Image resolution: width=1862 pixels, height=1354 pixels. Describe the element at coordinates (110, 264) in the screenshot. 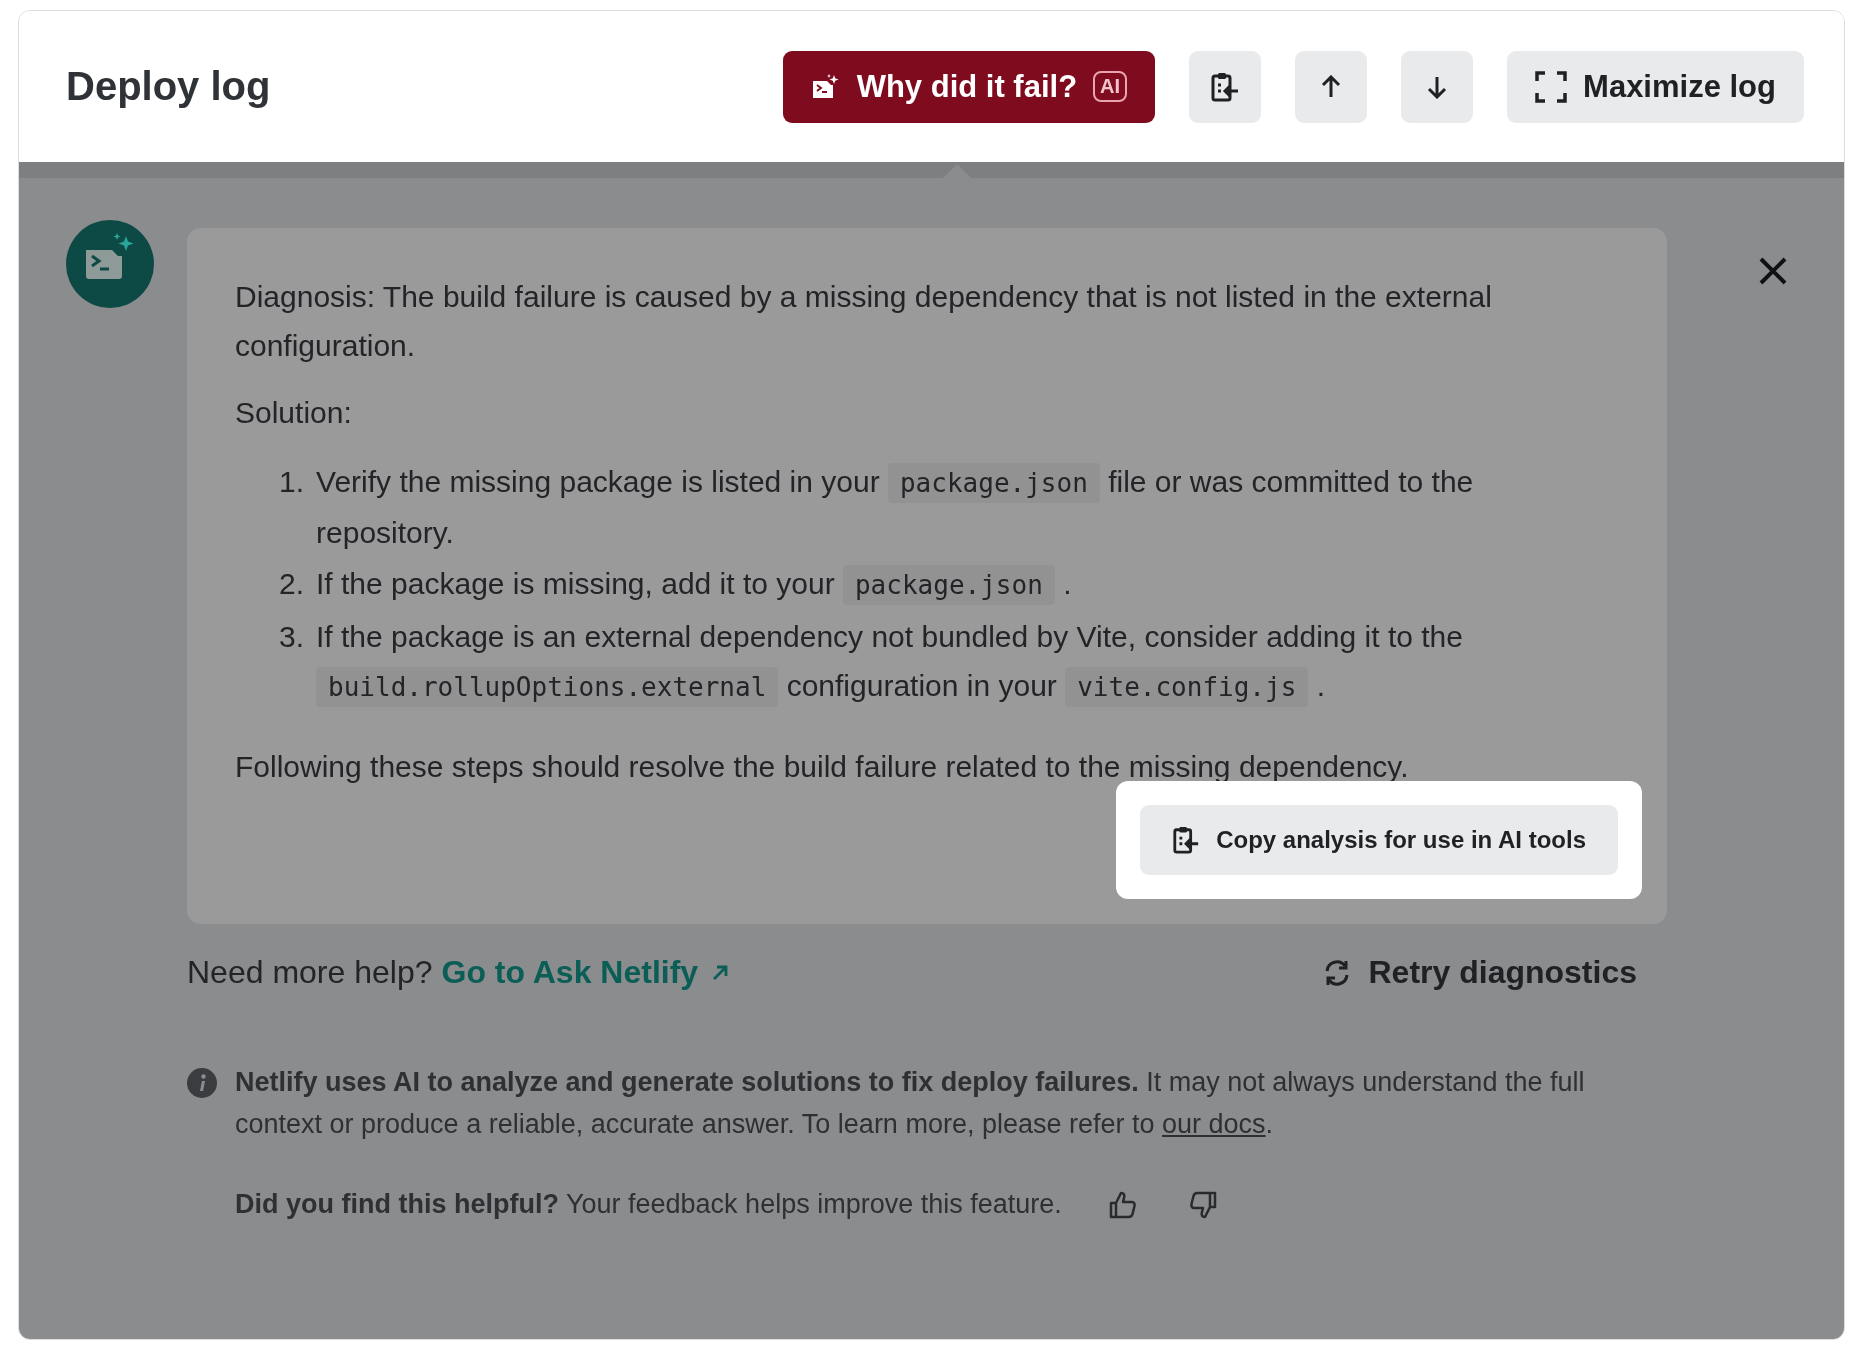

I see `ai-assistant-avatar-icon` at that location.